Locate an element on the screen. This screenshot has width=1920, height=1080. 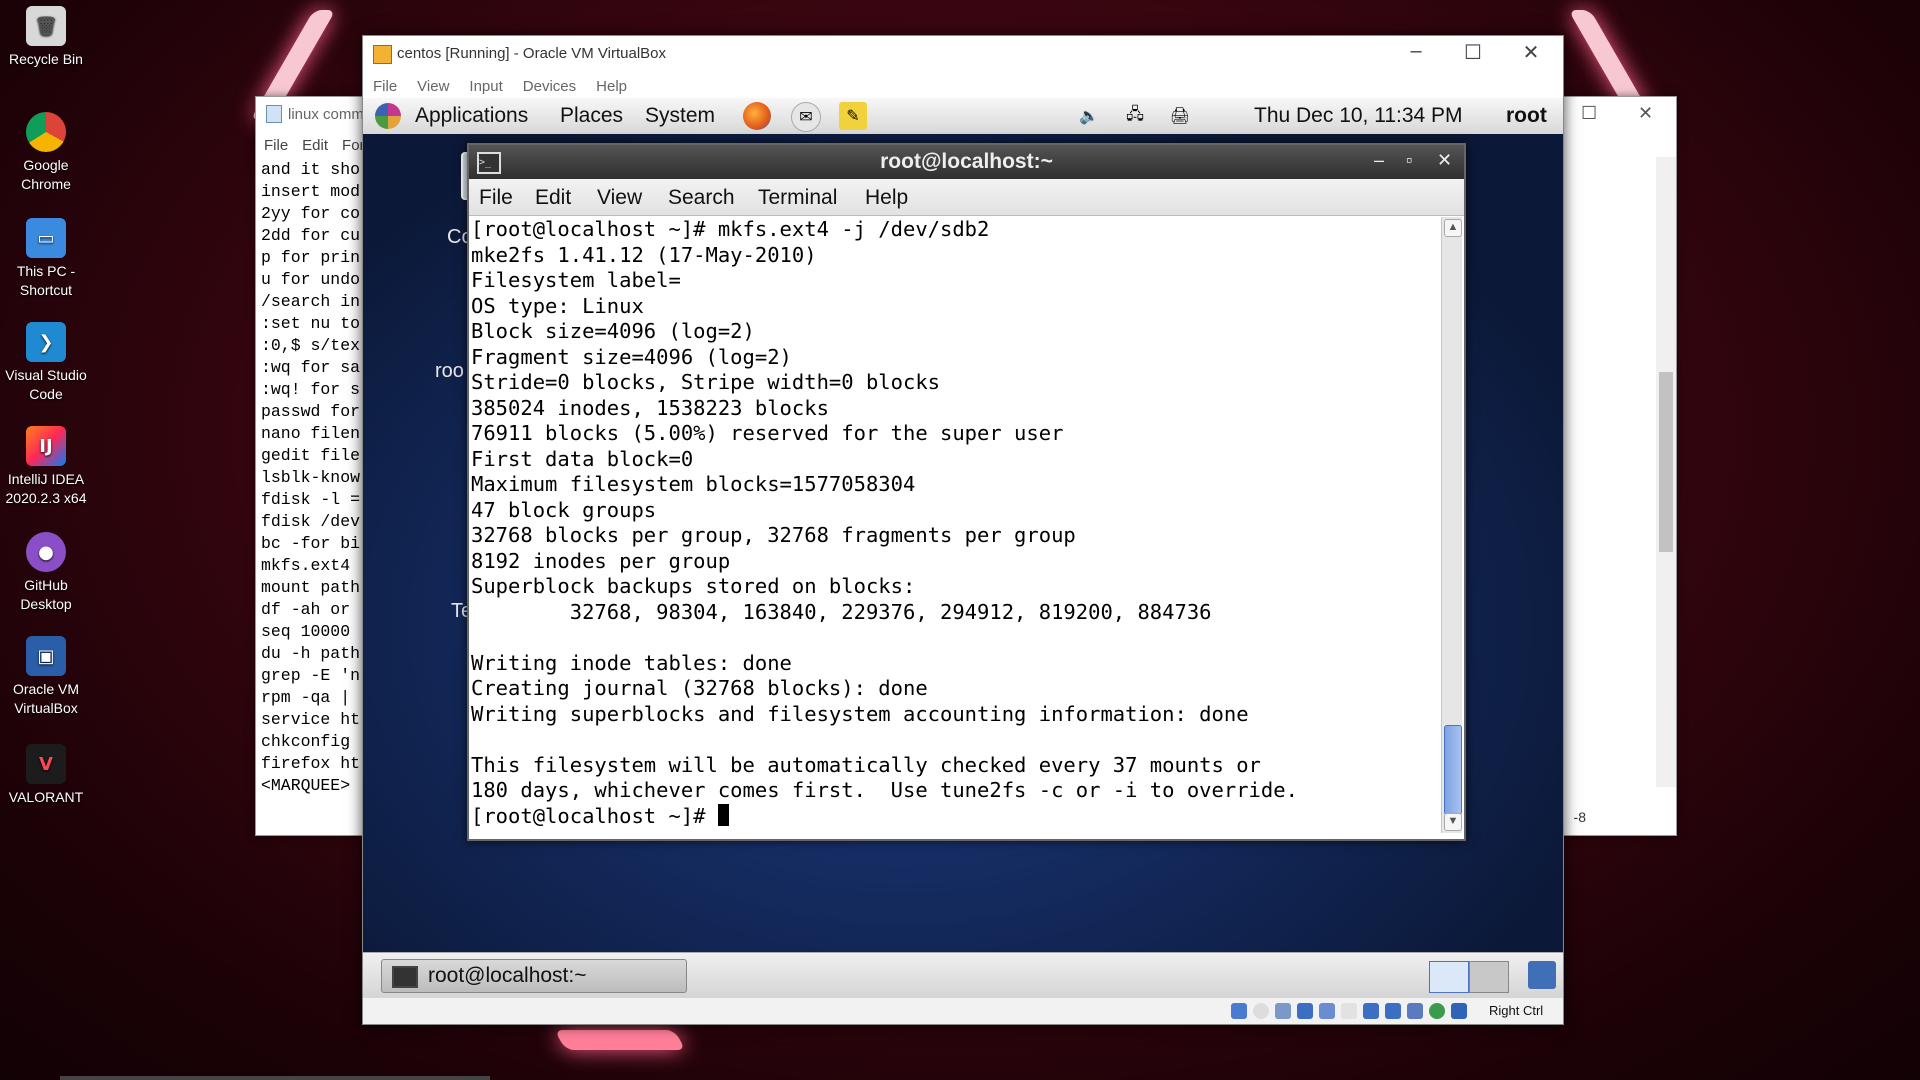
desktop-icon-chrome: Google Chrome is located at coordinates (46, 153).